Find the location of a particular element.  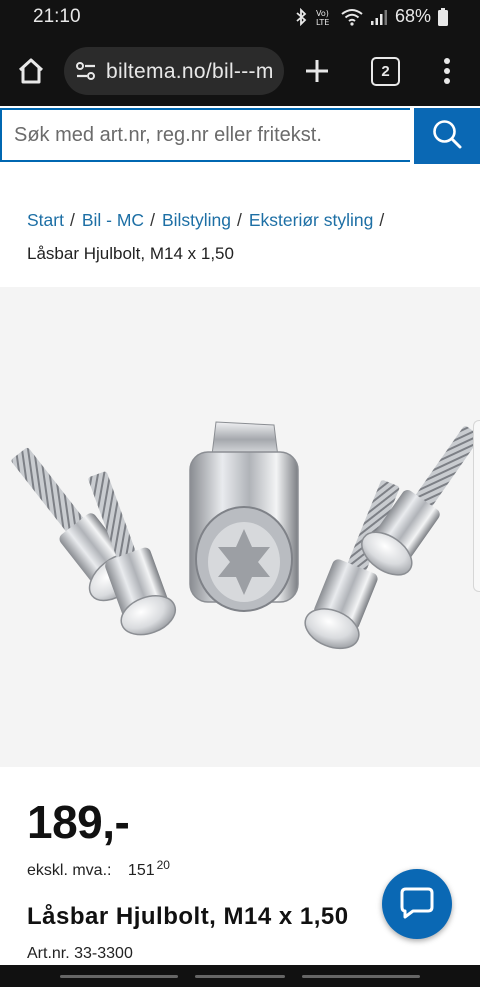

search-icon is located at coordinates (447, 136).